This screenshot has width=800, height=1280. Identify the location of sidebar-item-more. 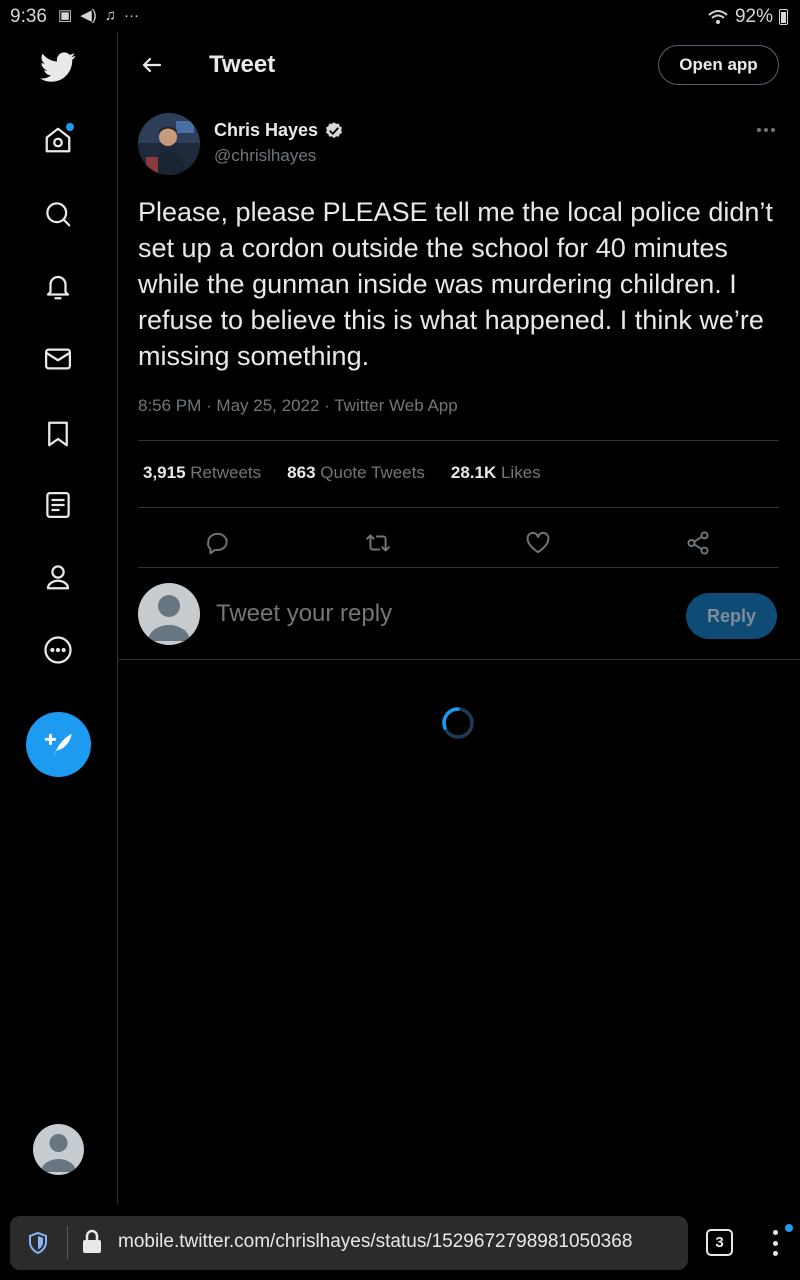
(58, 650).